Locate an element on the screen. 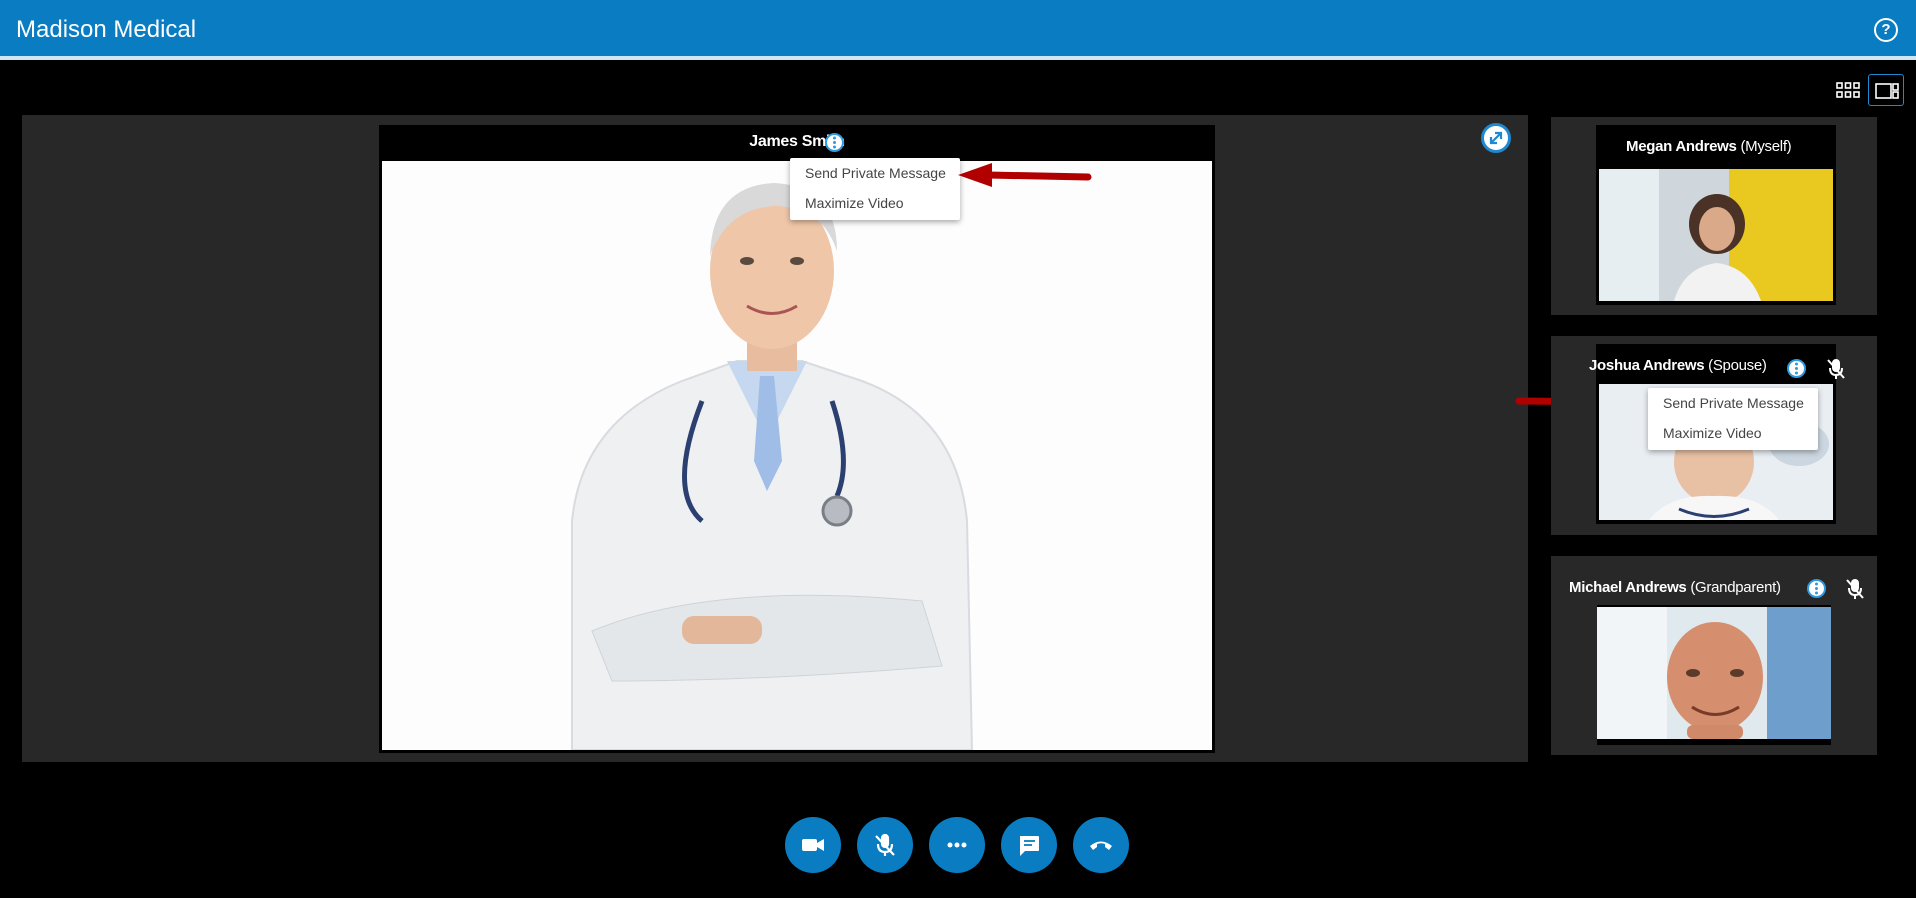 The height and width of the screenshot is (898, 1916). end-call-button is located at coordinates (1101, 845).